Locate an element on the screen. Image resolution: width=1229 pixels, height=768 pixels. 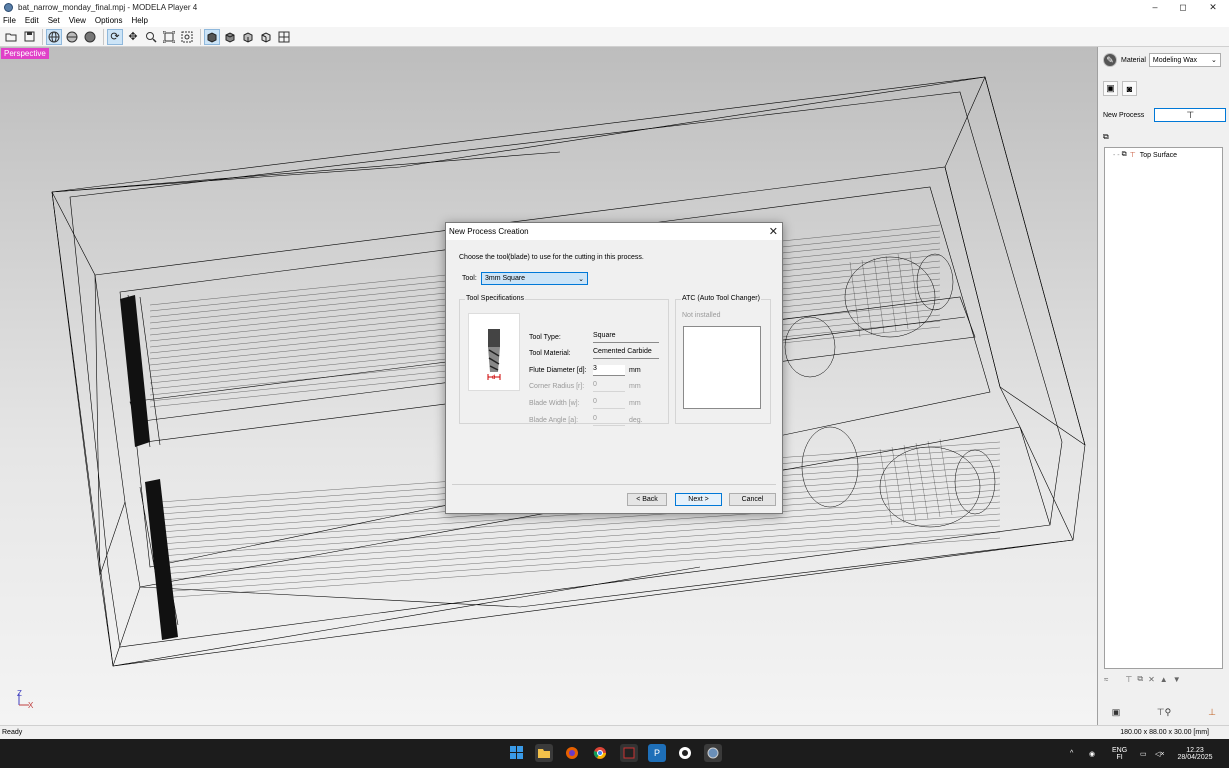
zoom-extents-icon is located at coordinates (169, 37).